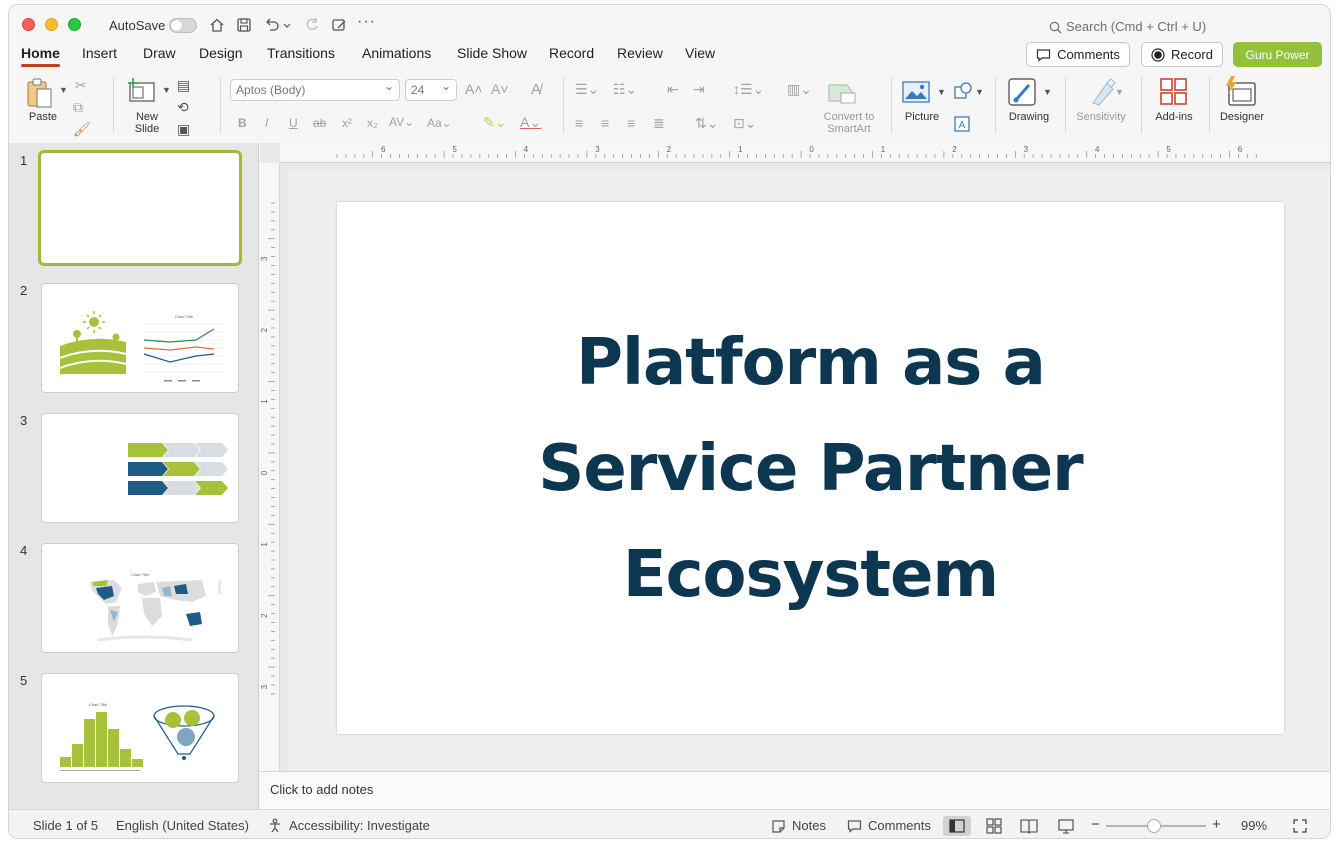  I want to click on strikethrough-icon: ab, so click(319, 123).